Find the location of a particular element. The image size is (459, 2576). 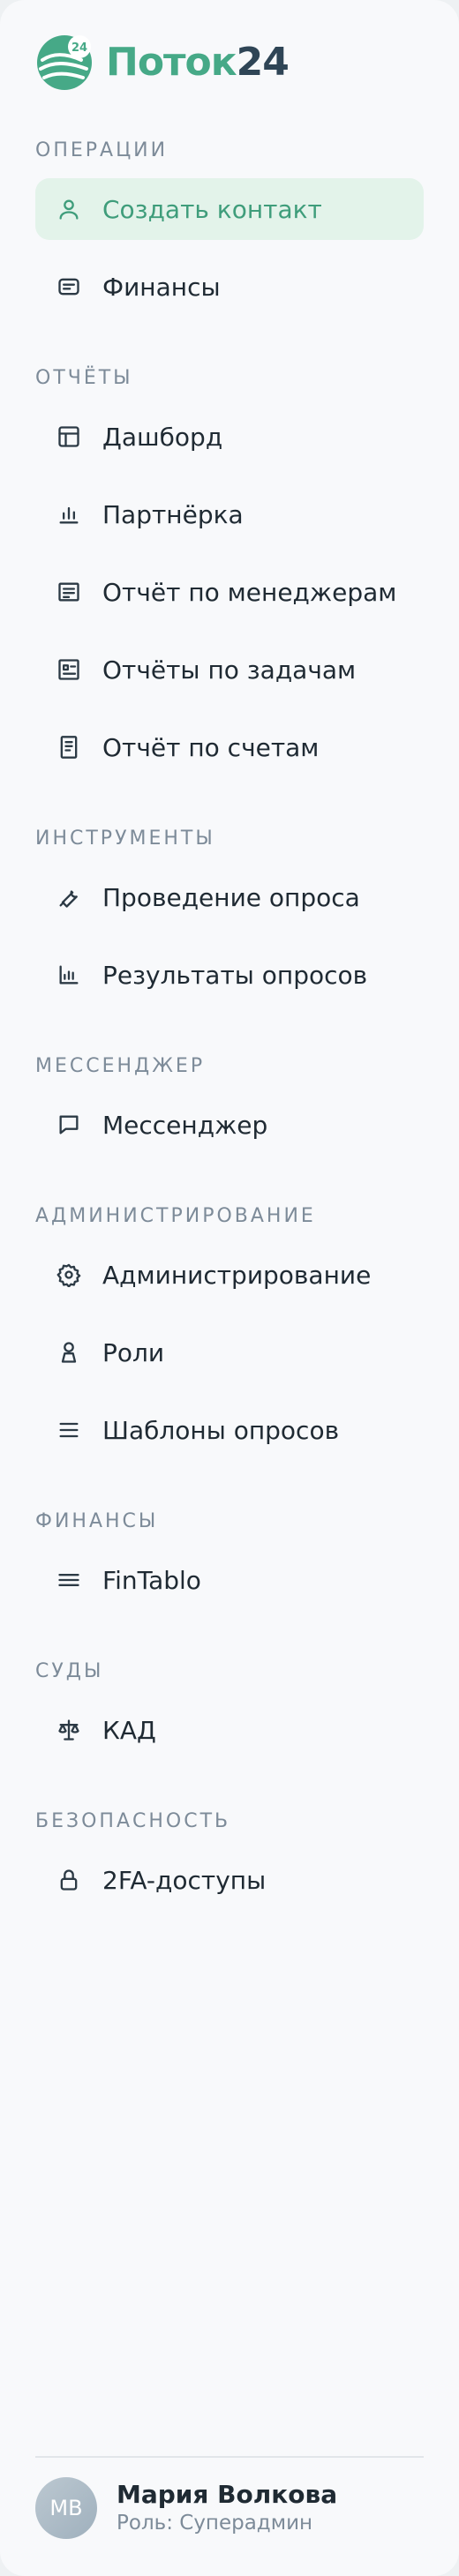

nav-item-label: Отчёт по менеджерам is located at coordinates (249, 592).